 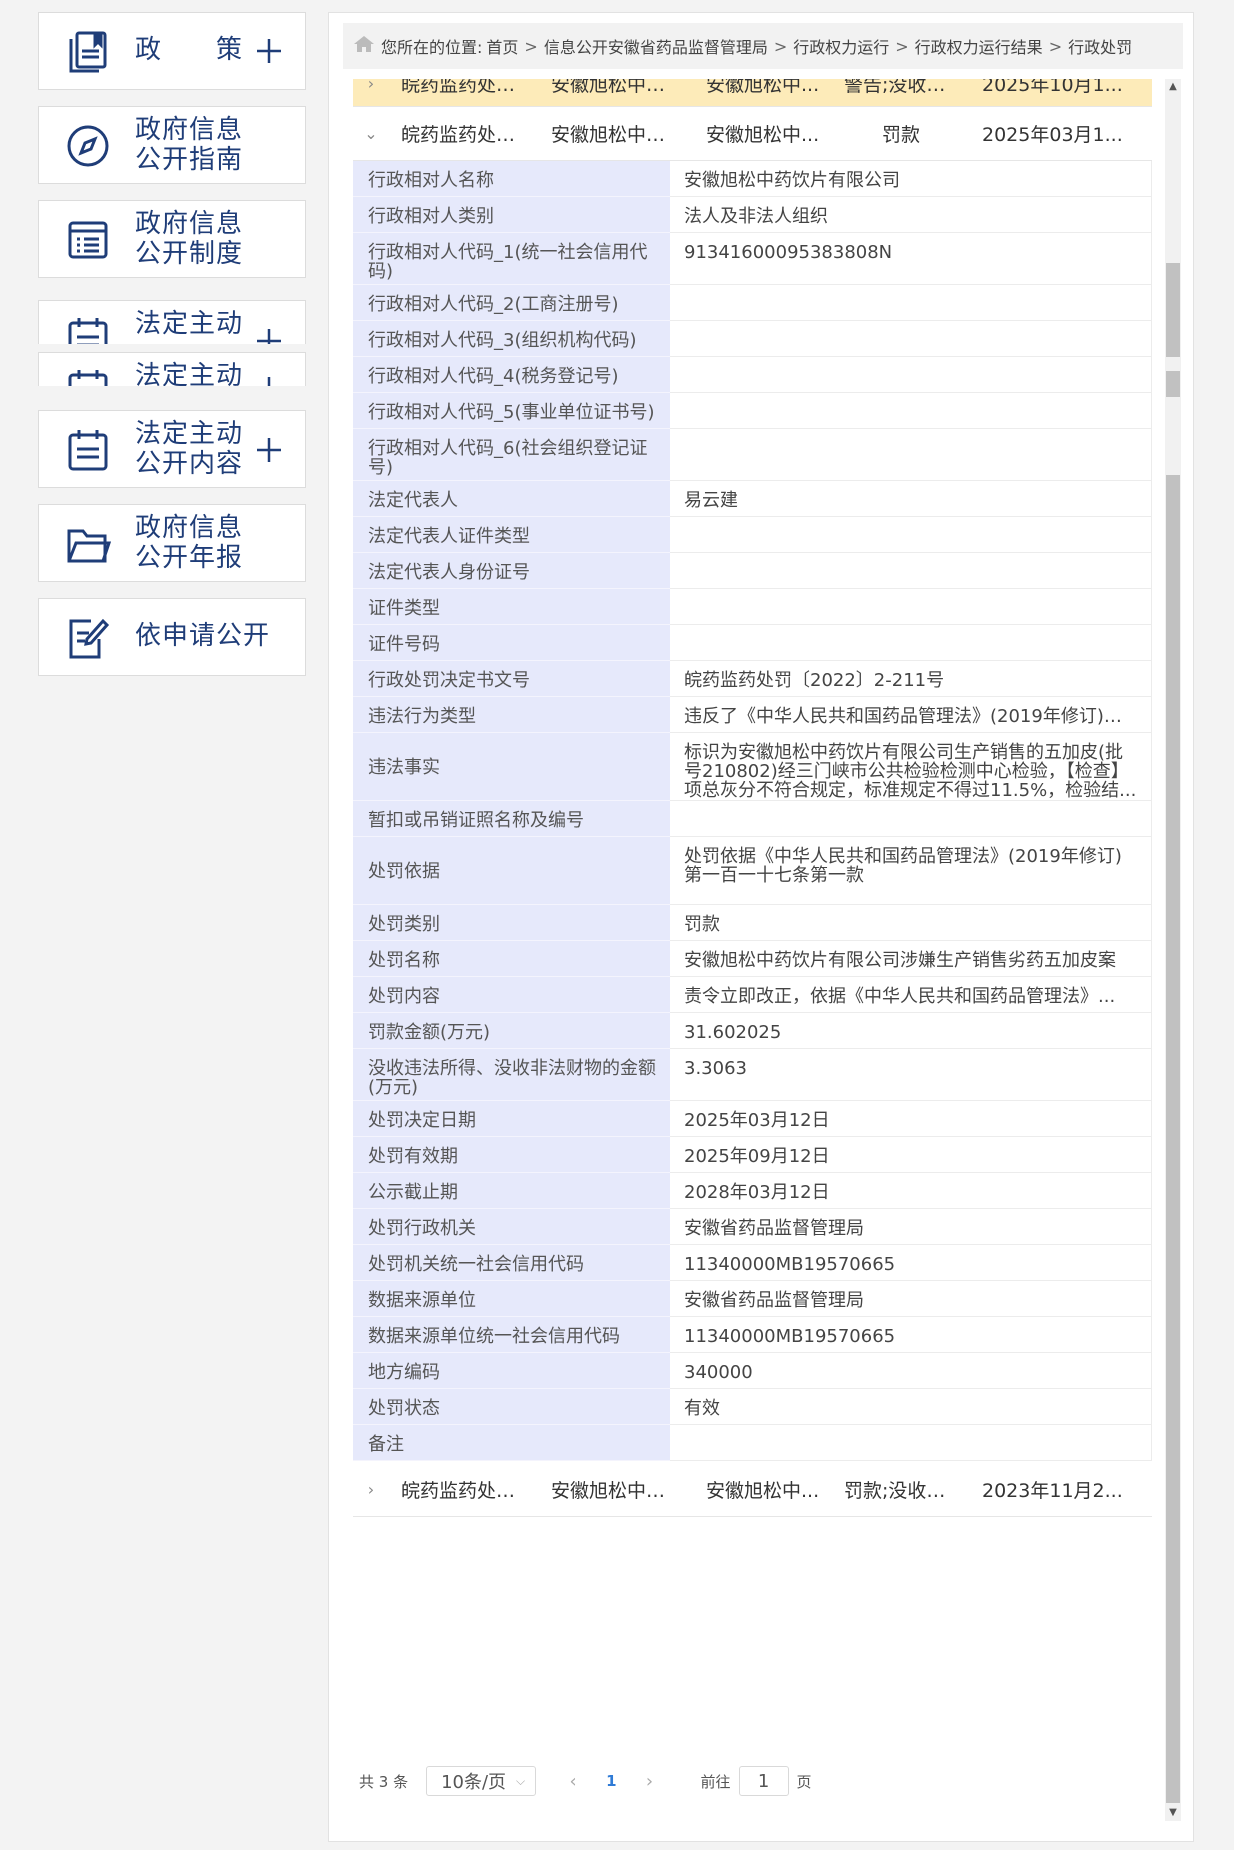 What do you see at coordinates (481, 1781) in the screenshot?
I see `page-size-select: 10条/页 ⌵` at bounding box center [481, 1781].